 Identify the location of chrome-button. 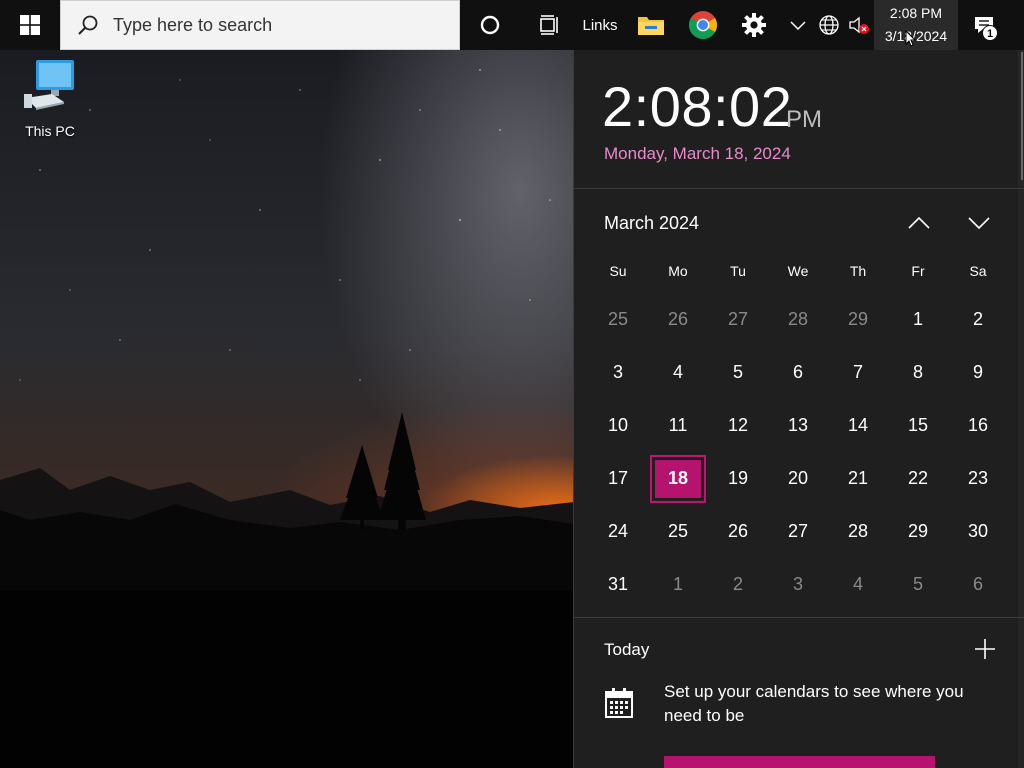
(703, 25).